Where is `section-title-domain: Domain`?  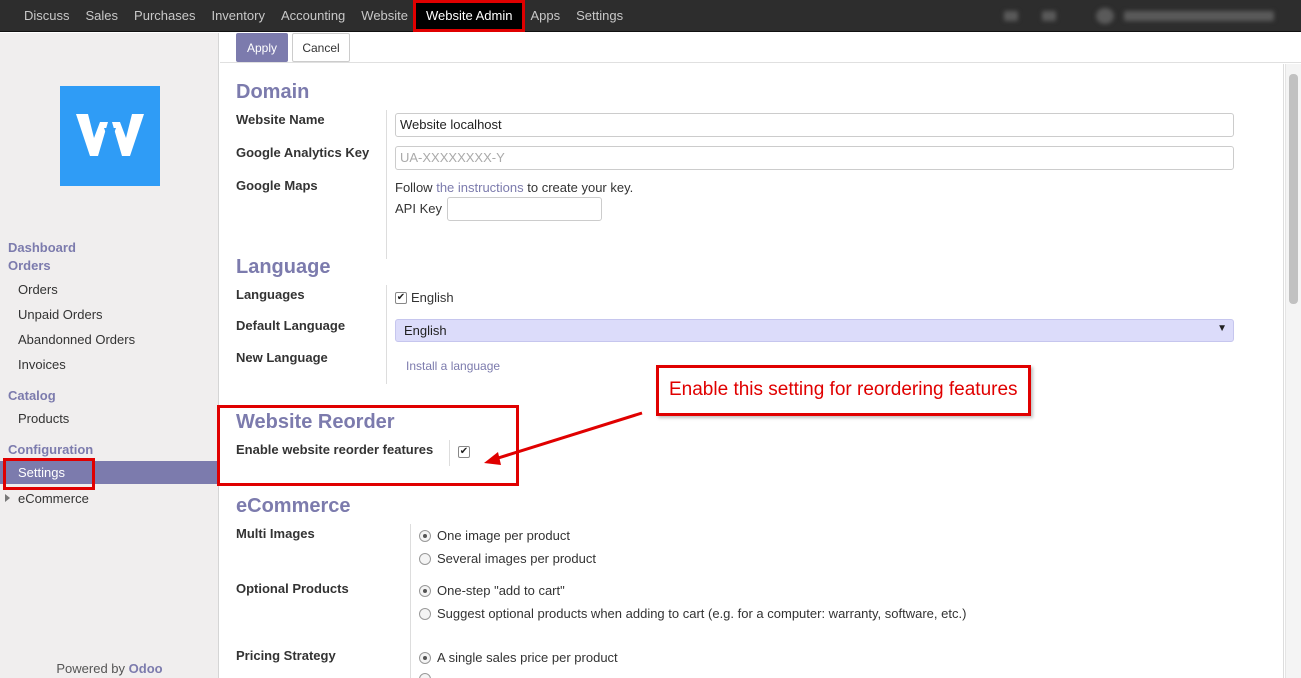
section-title-domain: Domain is located at coordinates (273, 92).